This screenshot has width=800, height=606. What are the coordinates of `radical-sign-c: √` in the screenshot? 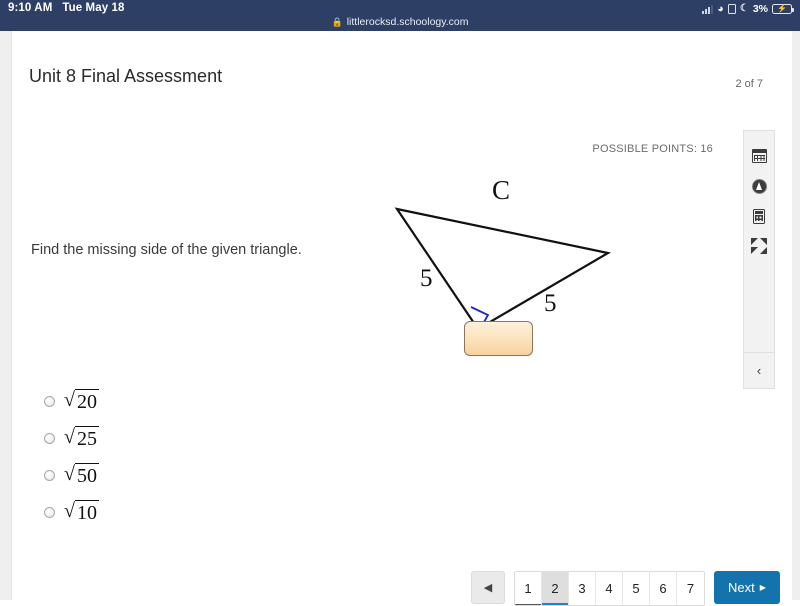 It's located at (69, 474).